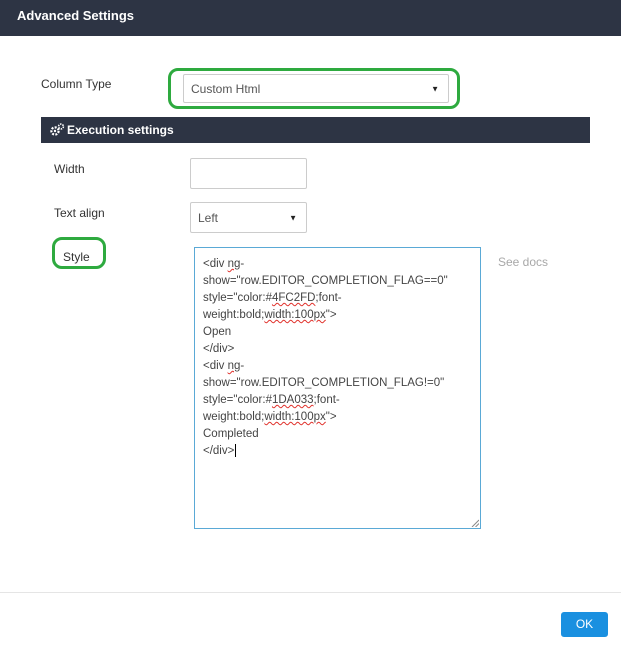  I want to click on dialog-header: Advanced Settings, so click(310, 18).